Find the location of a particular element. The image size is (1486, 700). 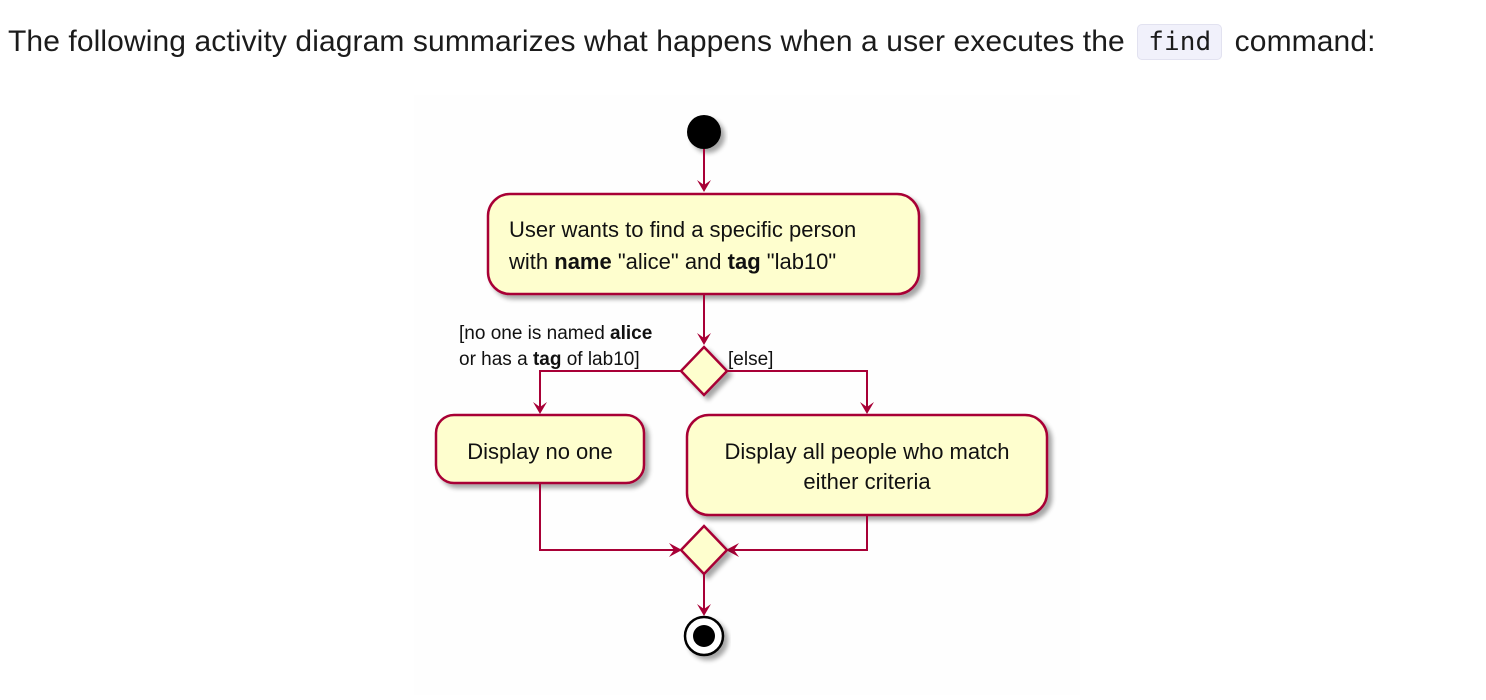

start-node is located at coordinates (704, 132).